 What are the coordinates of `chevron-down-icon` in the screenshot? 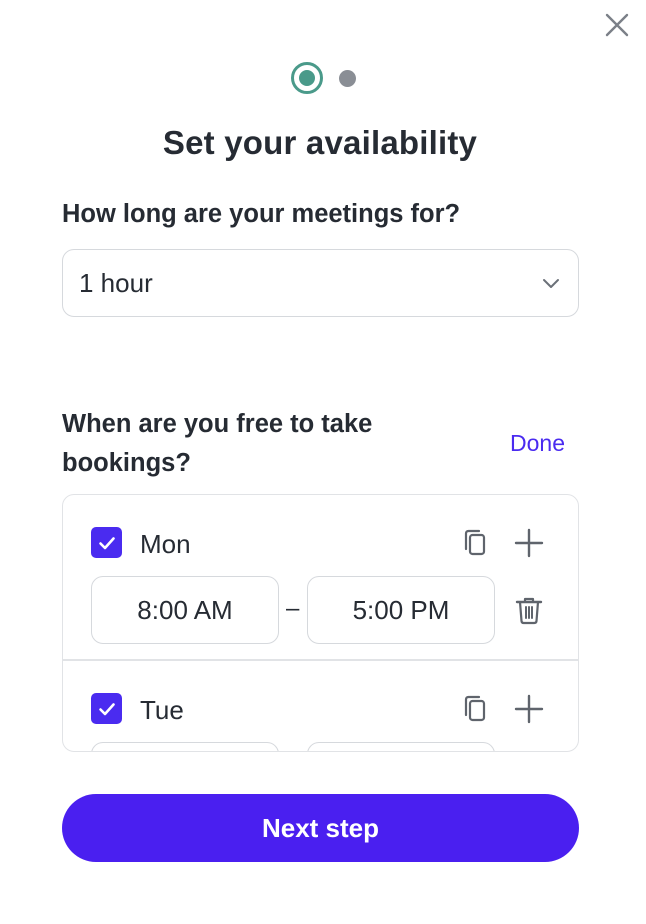 It's located at (551, 283).